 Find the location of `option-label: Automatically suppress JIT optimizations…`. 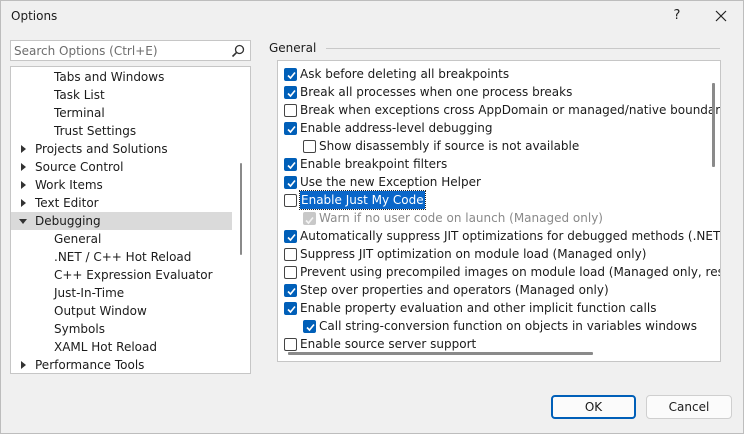

option-label: Automatically suppress JIT optimizations… is located at coordinates (510, 236).